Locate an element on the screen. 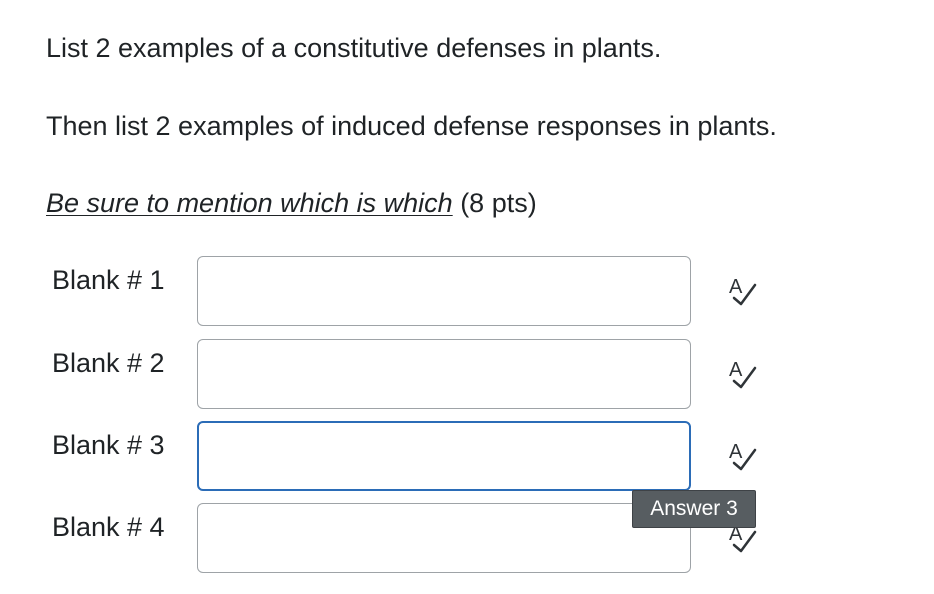 The image size is (934, 594). blank-4-label: Blank # 4 is located at coordinates (108, 527).